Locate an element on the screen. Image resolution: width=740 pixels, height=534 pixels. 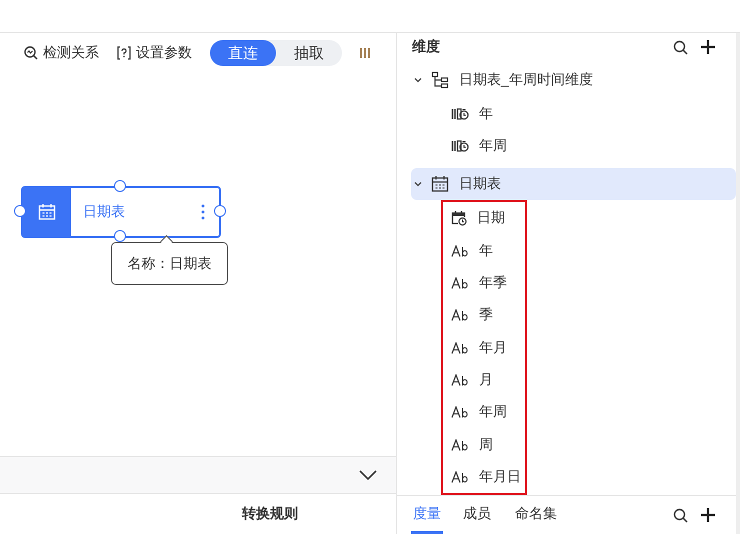
panel-tab: 成员 is located at coordinates (484, 515).